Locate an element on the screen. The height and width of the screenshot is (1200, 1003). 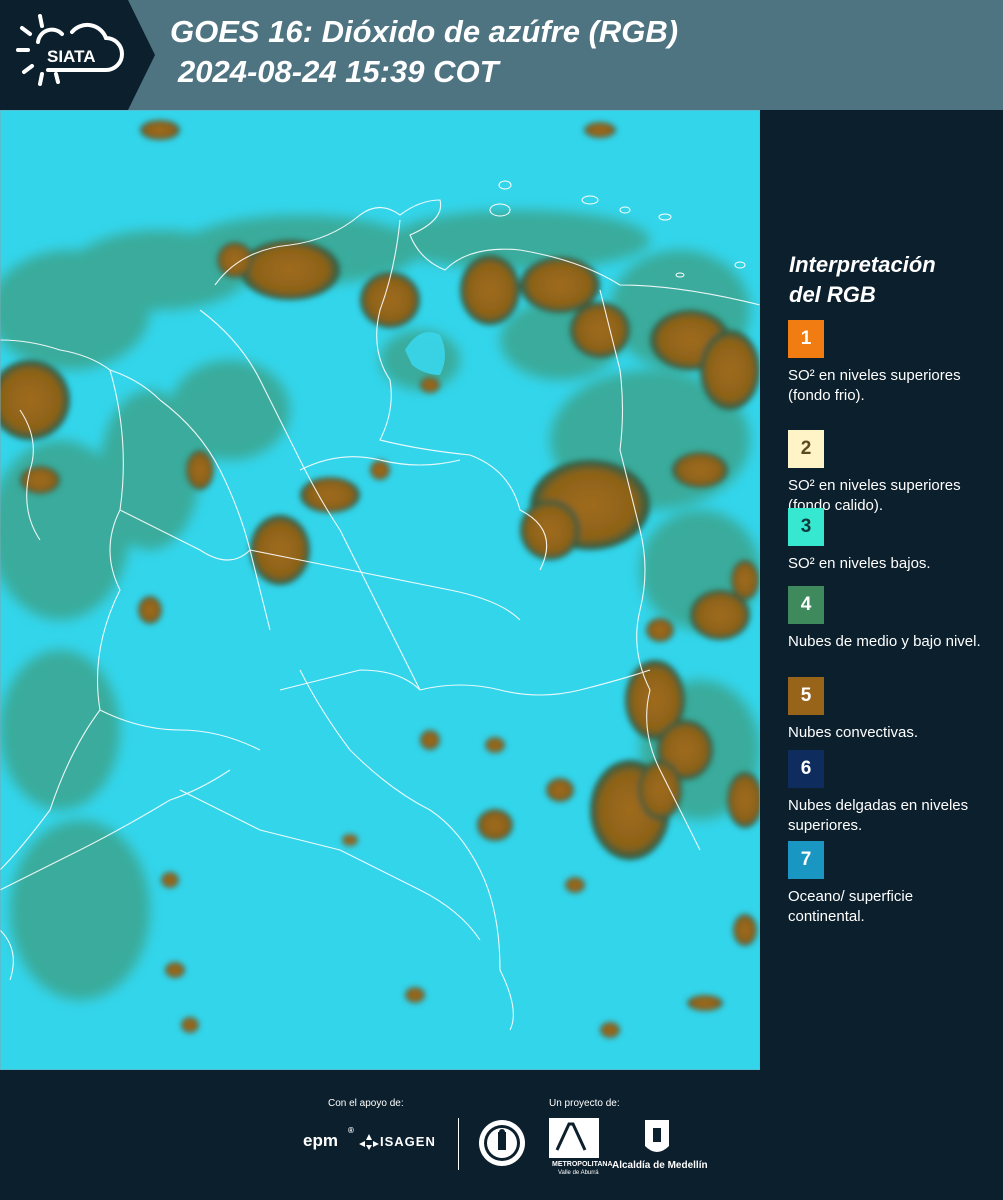
legend-swatch: 6 is located at coordinates (806, 769).